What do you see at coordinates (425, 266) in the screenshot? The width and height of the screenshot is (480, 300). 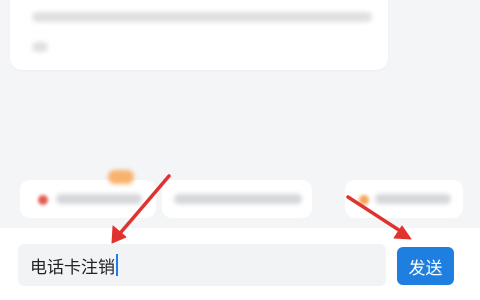 I see `send-button: 发送` at bounding box center [425, 266].